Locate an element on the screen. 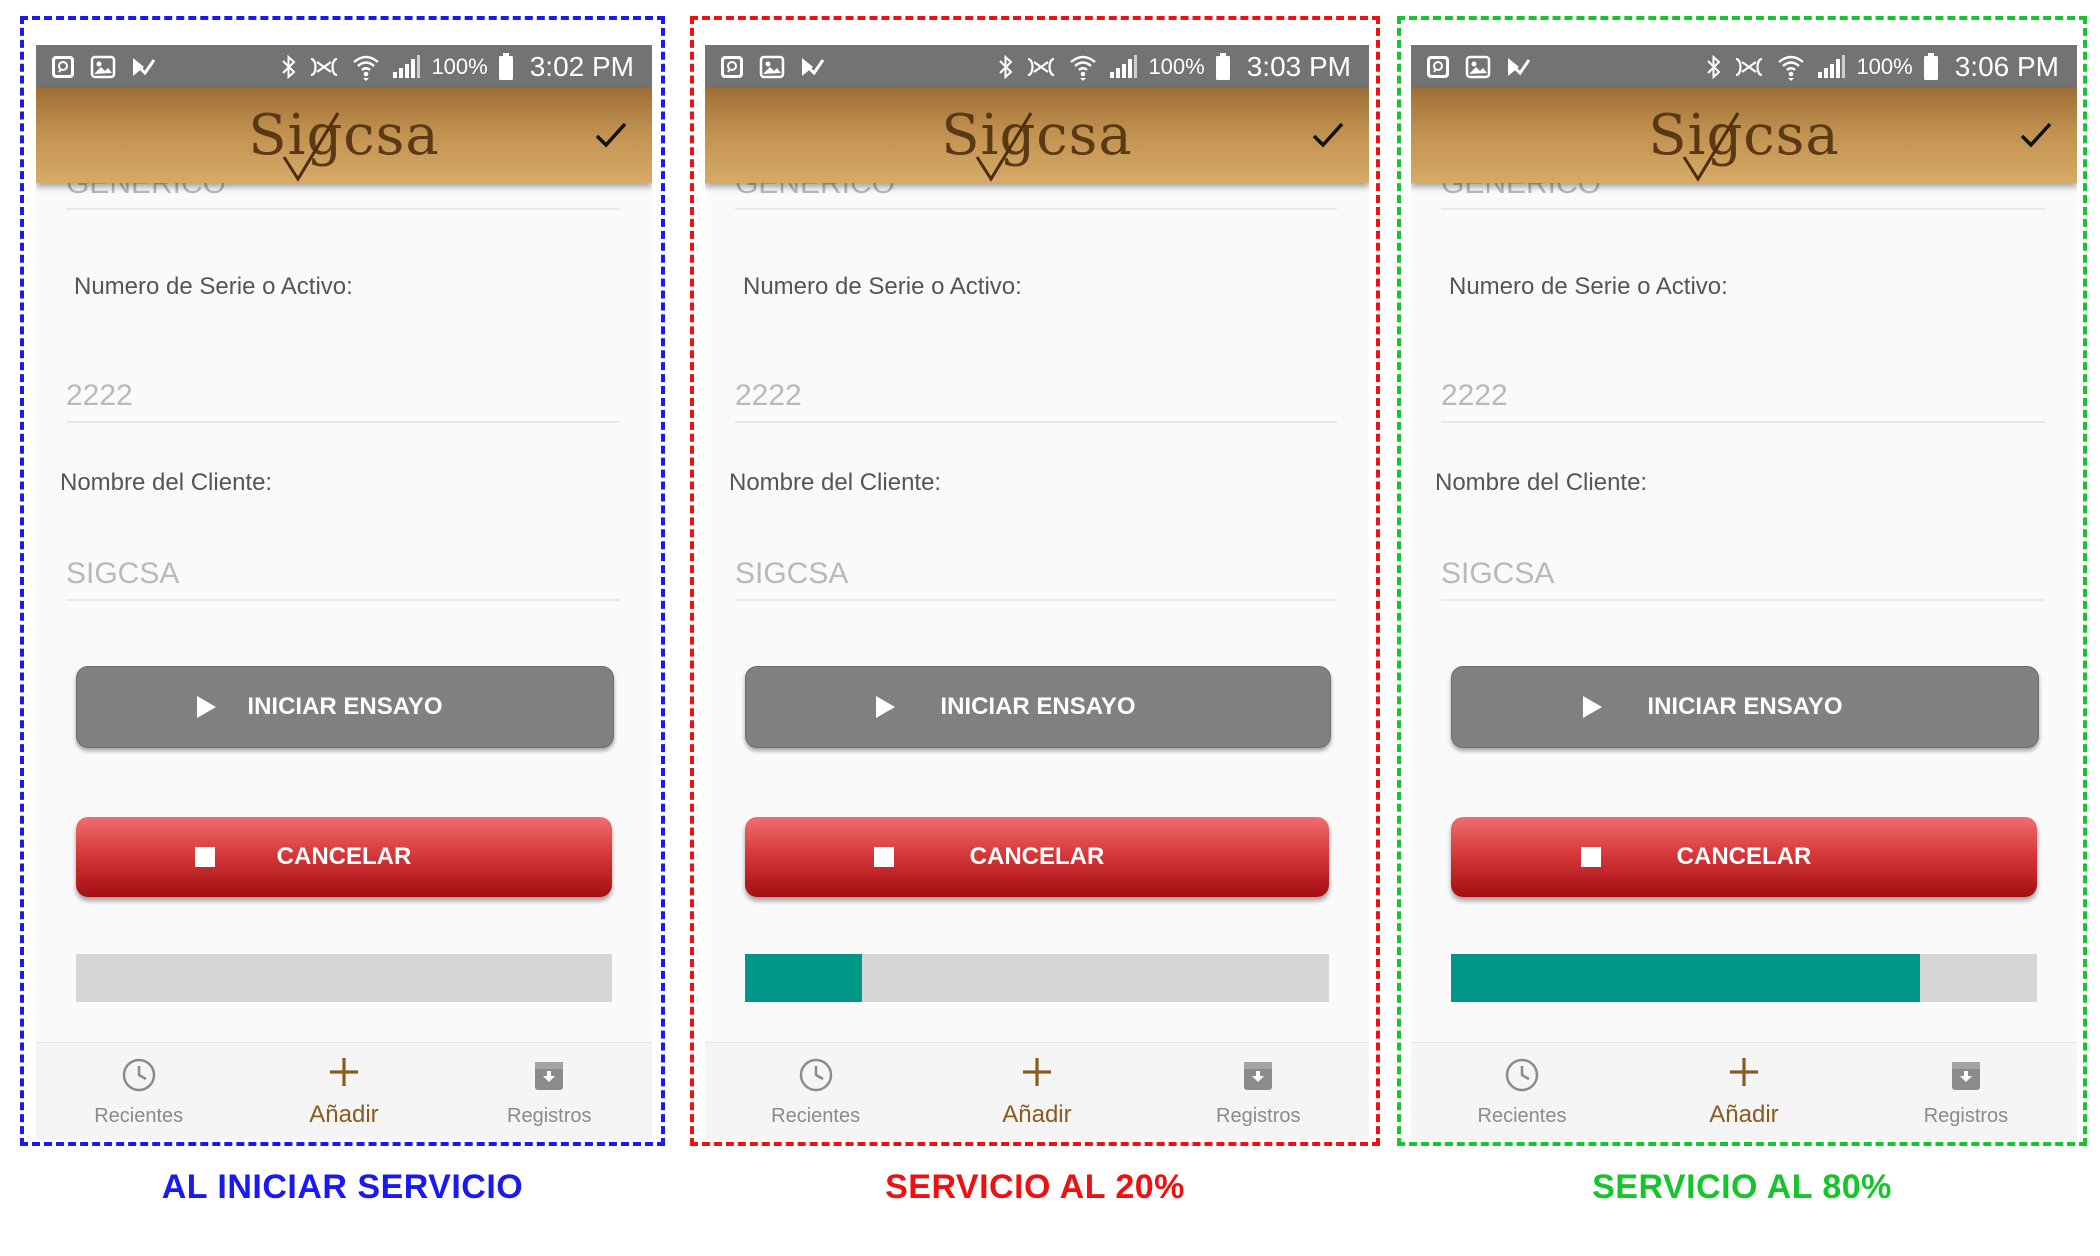 This screenshot has width=2100, height=1256. screen-caption: AL INICIAR SERVICIO is located at coordinates (342, 1187).